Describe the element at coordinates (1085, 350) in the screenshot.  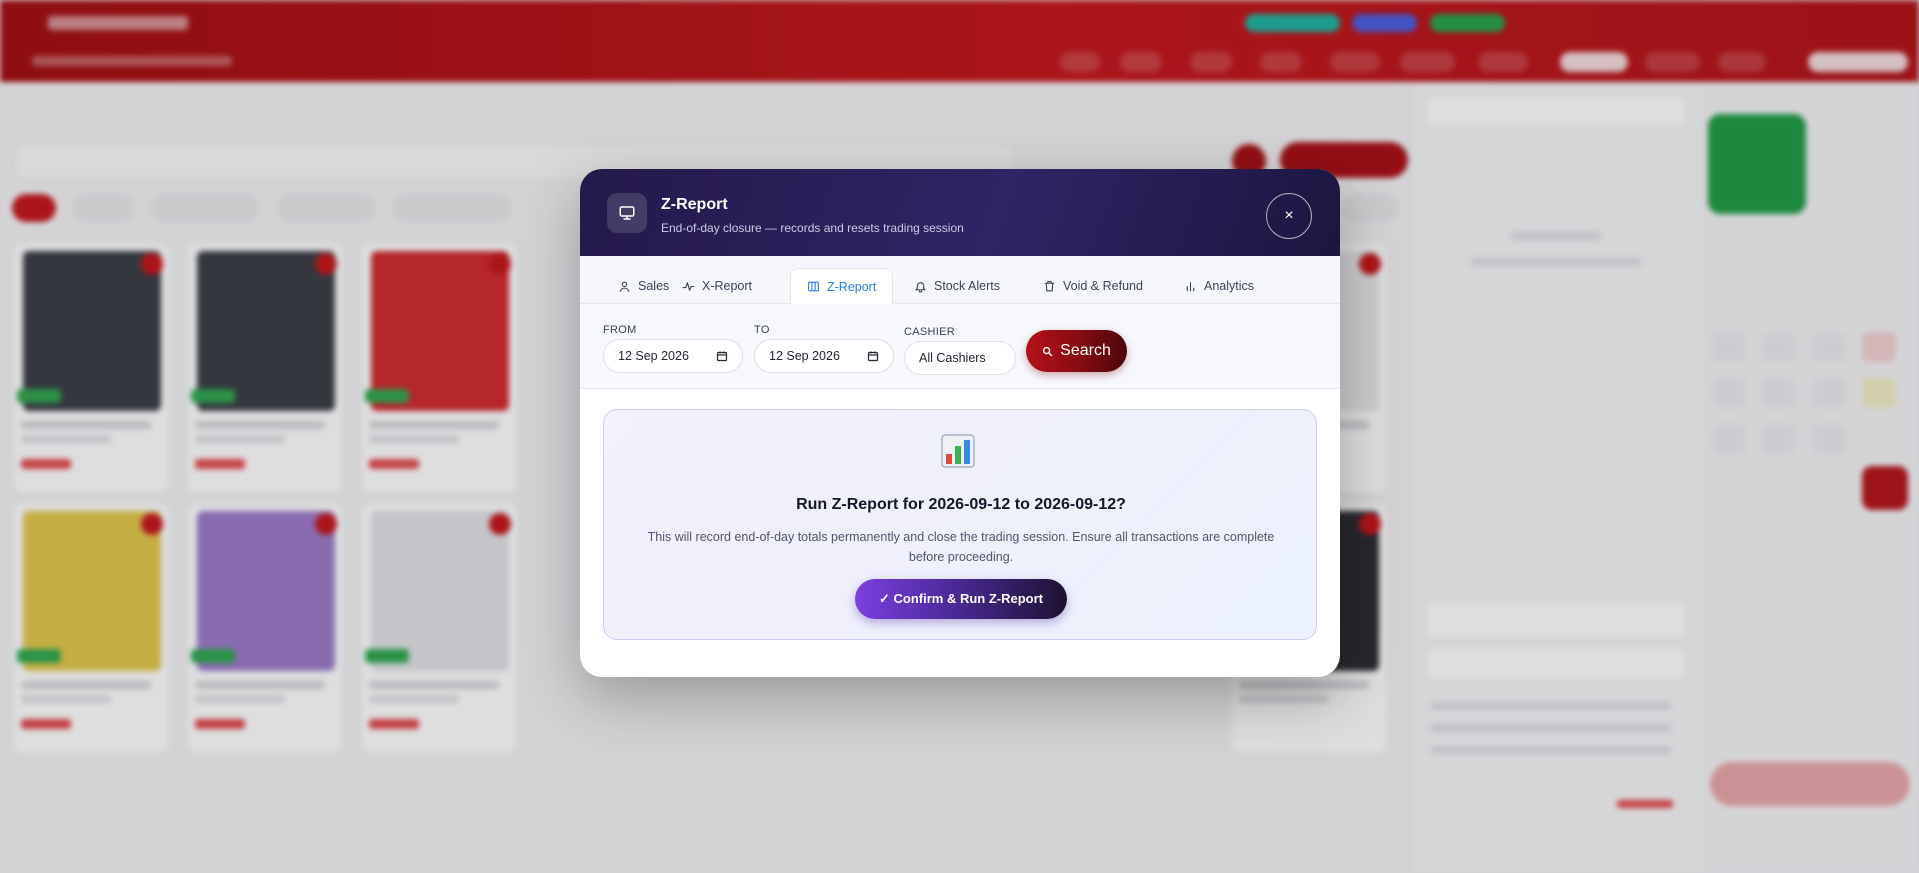
I see `search-label: Search` at that location.